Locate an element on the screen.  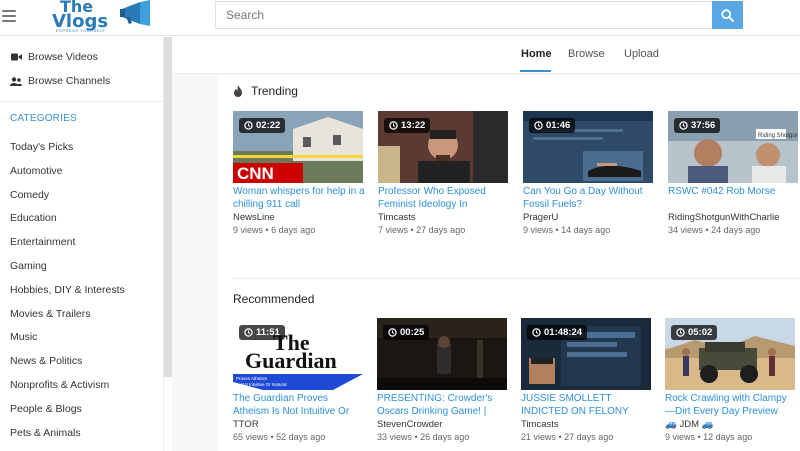
fire-icon is located at coordinates (238, 91).